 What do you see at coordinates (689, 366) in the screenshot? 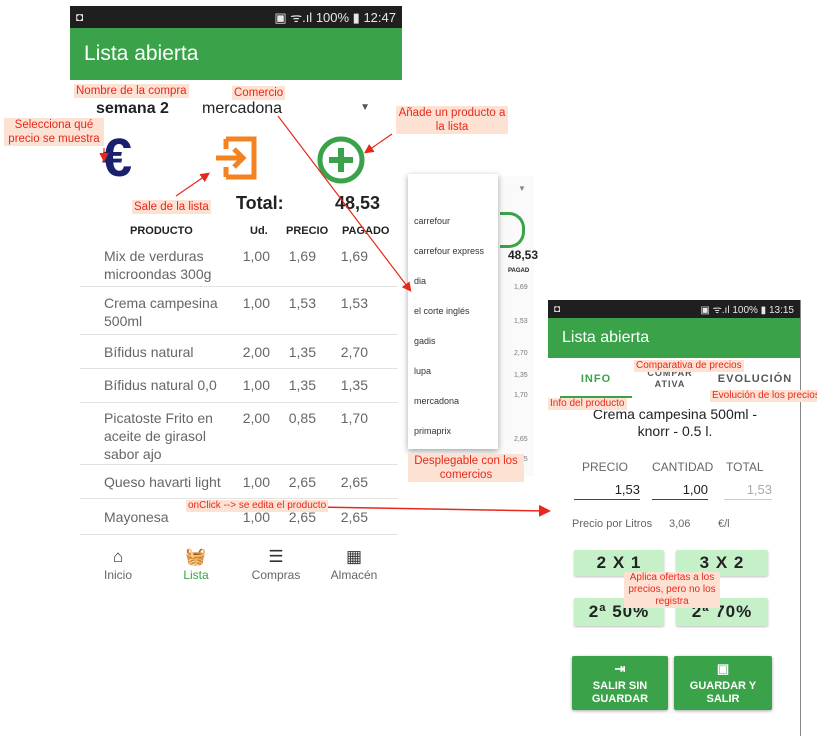
I see `annotation-comparativa: Comparativa de precios` at bounding box center [689, 366].